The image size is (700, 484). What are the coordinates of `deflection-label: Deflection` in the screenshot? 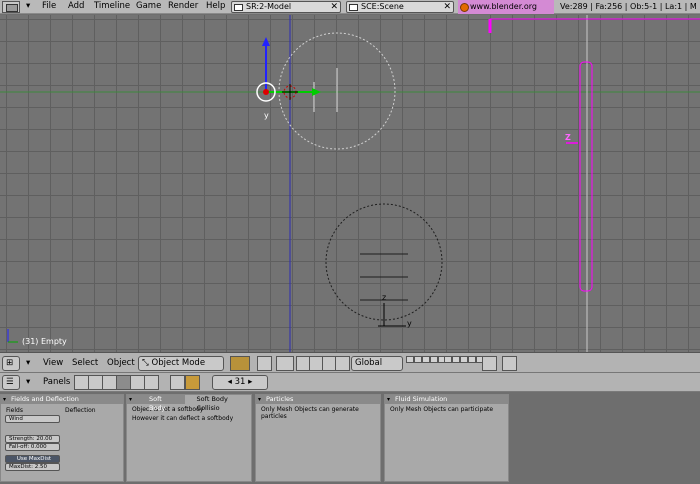 It's located at (80, 410).